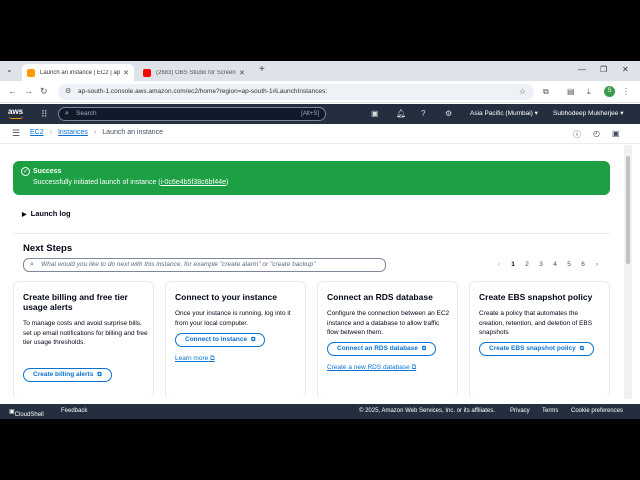  I want to click on aws-logo: aws, so click(15, 113).